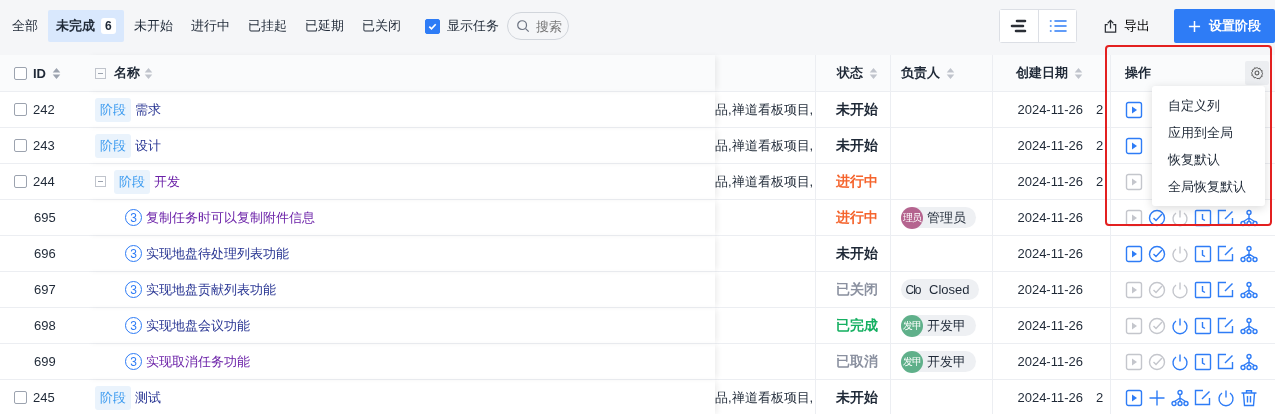  Describe the element at coordinates (1208, 132) in the screenshot. I see `menu-item: 应用到全局` at that location.